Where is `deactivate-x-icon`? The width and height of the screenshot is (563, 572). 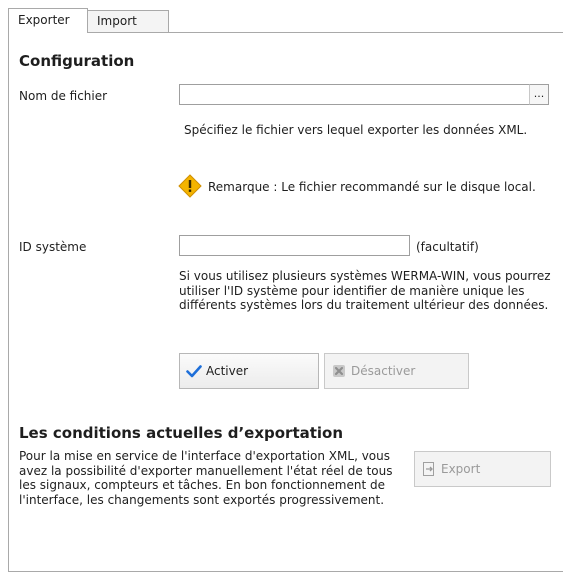
deactivate-x-icon is located at coordinates (339, 371).